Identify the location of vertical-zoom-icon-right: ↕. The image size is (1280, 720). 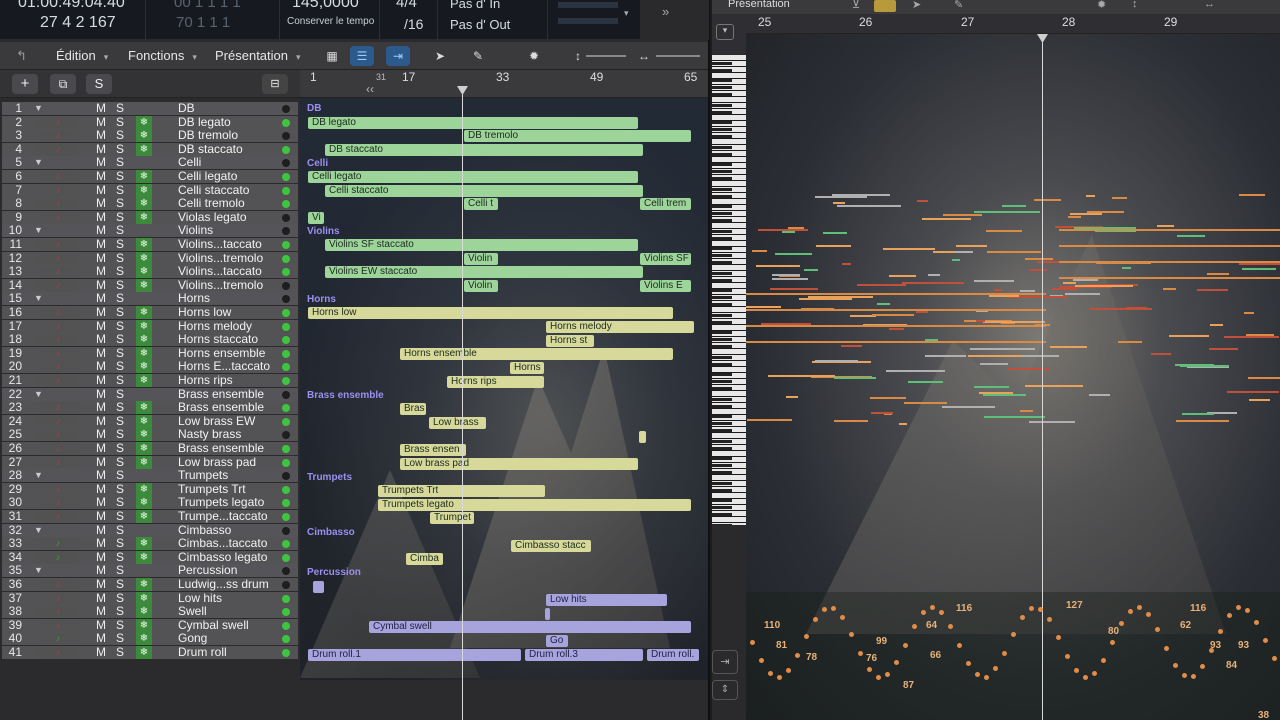
(1135, 5).